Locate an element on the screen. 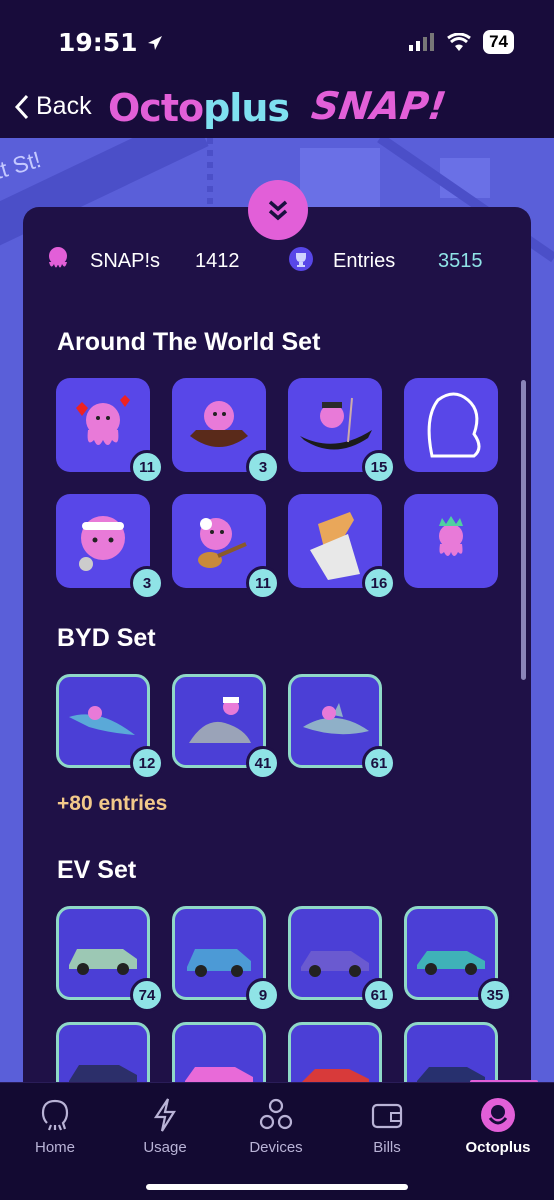  lightning-icon is located at coordinates (164, 1115).